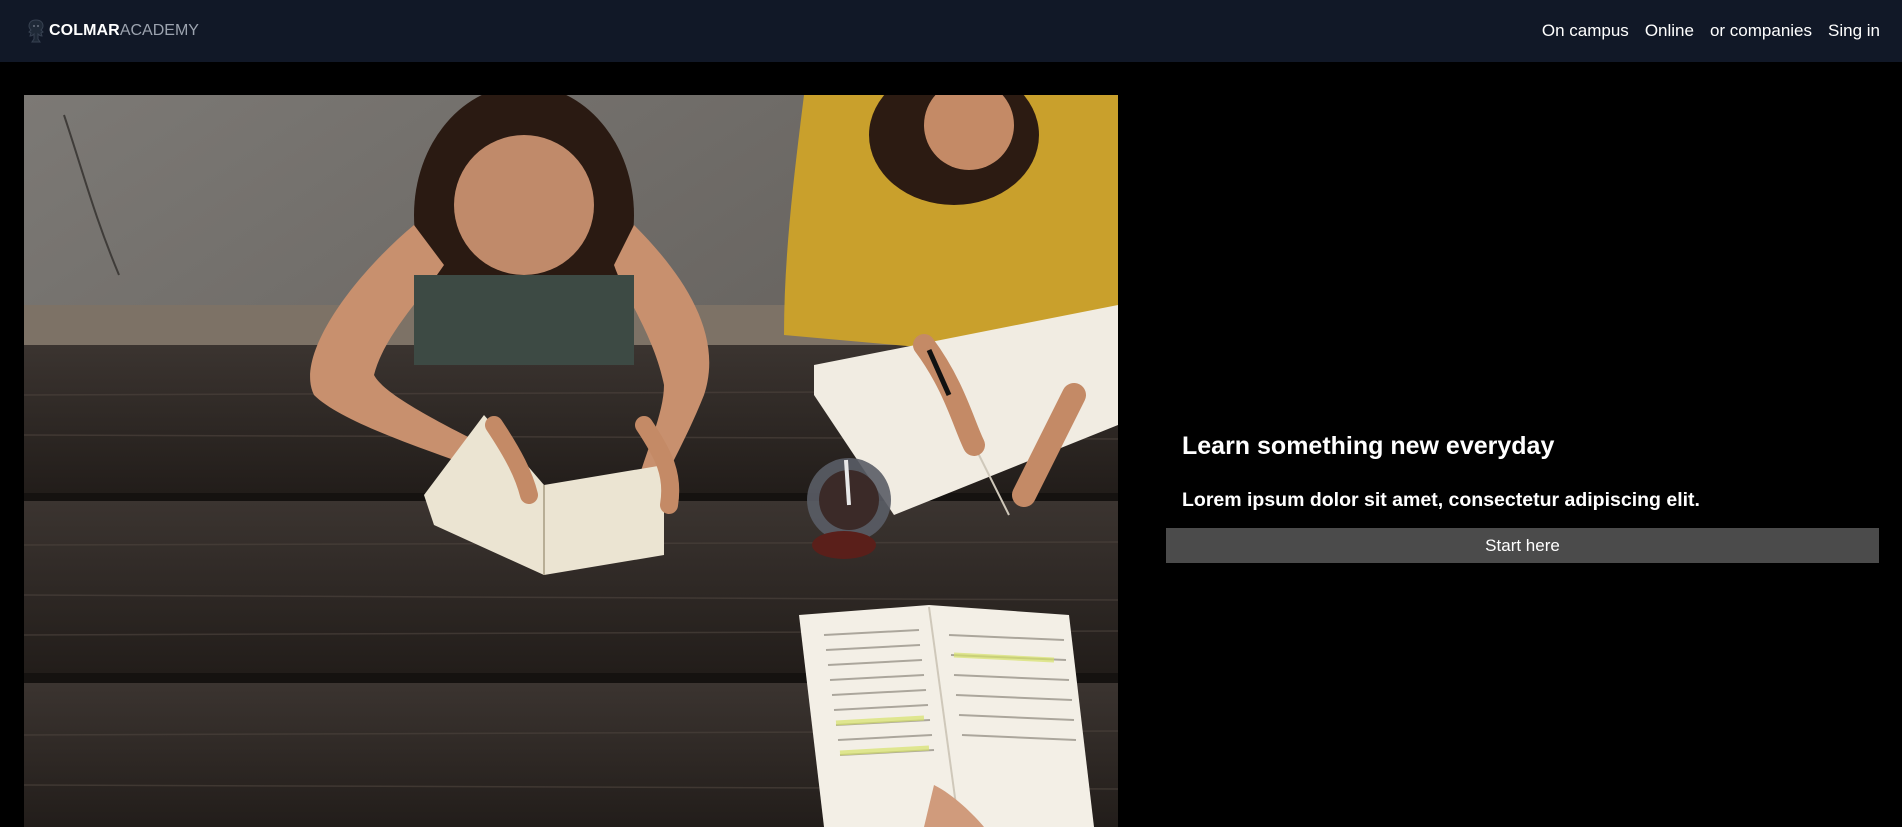 The image size is (1902, 827). Describe the element at coordinates (84, 30) in the screenshot. I see `brand-name-bold: COLMAR` at that location.